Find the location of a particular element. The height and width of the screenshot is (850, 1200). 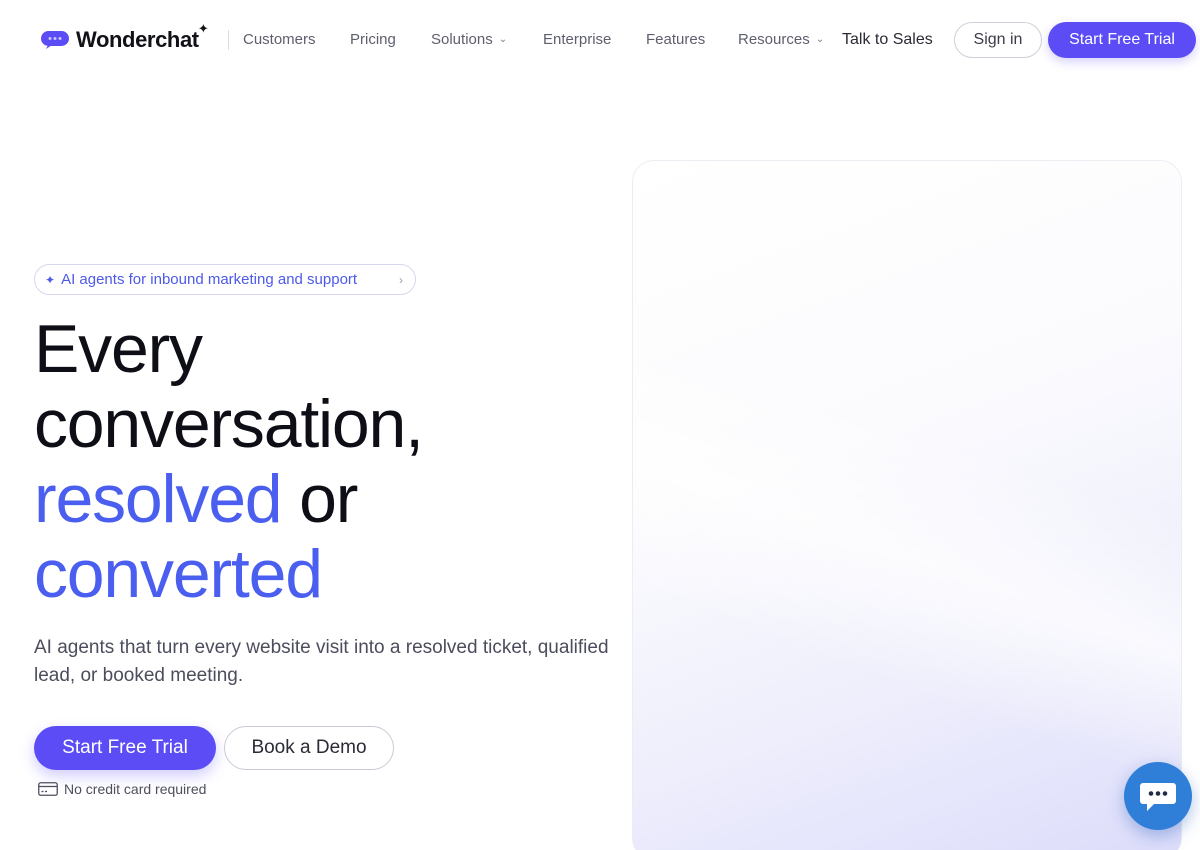

nav-link-resources: Resources ⌄ is located at coordinates (781, 40).